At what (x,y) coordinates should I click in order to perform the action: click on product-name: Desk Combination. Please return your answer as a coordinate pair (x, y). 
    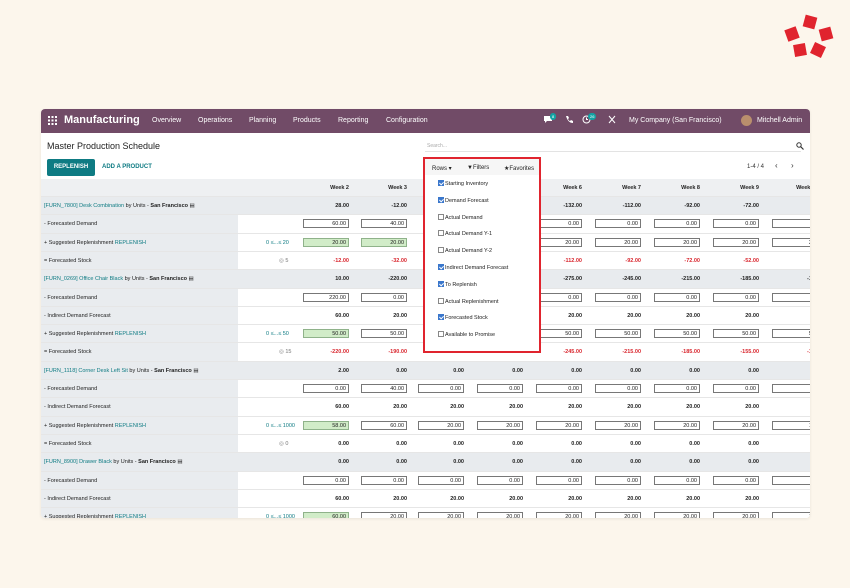
    Looking at the image, I should click on (101, 206).